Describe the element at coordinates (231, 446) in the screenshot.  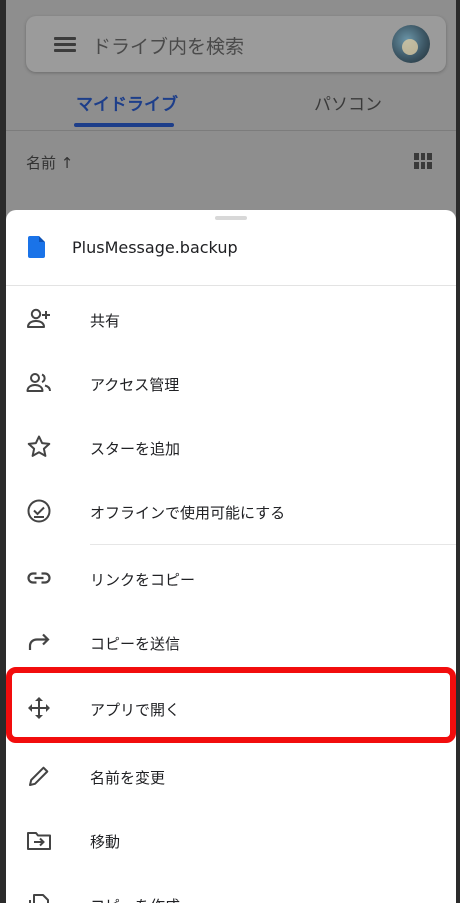
I see `menu-item-add-star: スターを追加` at that location.